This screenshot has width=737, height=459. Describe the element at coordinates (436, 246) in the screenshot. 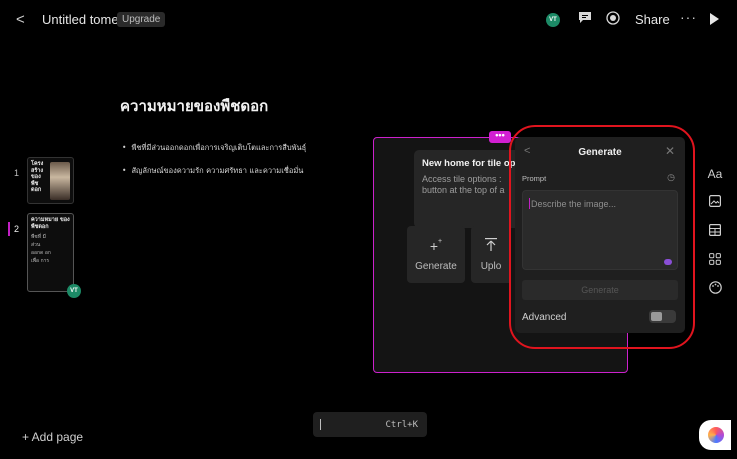

I see `sparkle-plus-icon: ++` at that location.